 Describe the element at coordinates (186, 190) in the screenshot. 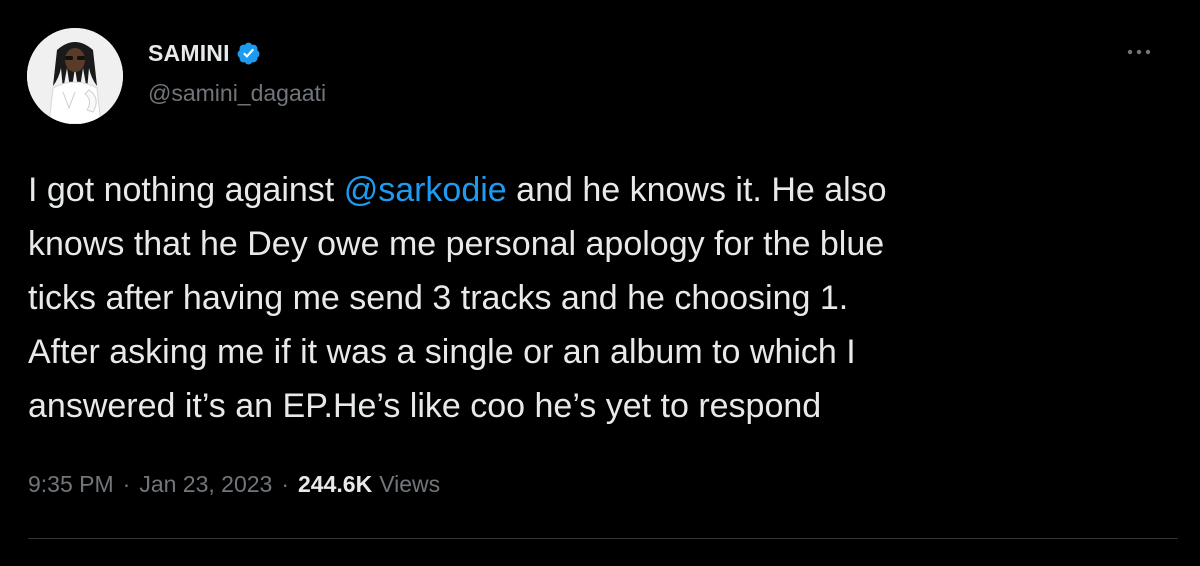

I see `tweet-text-part: I got nothing against` at that location.